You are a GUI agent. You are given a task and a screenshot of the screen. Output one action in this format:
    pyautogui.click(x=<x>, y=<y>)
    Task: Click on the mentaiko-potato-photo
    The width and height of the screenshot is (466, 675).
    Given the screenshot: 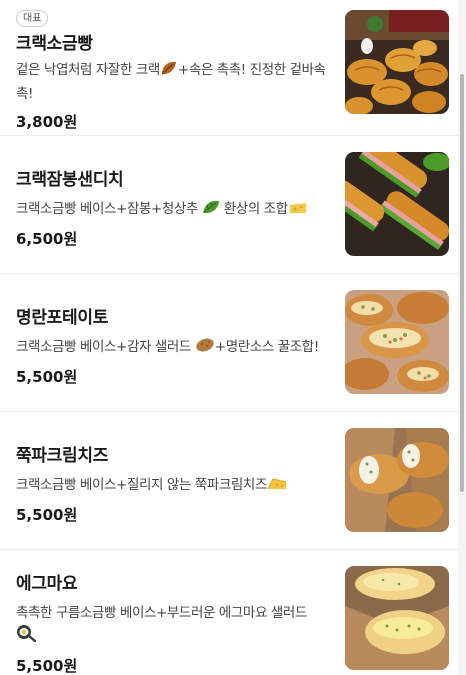 What is the action you would take?
    pyautogui.click(x=397, y=342)
    